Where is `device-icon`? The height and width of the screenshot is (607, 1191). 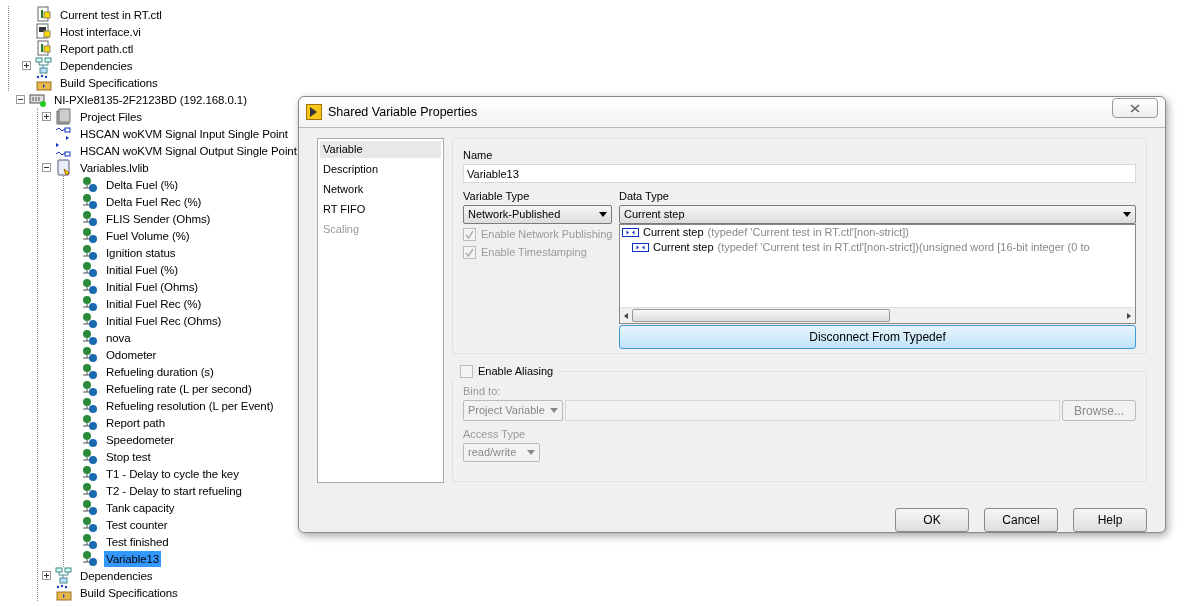
device-icon is located at coordinates (37, 99).